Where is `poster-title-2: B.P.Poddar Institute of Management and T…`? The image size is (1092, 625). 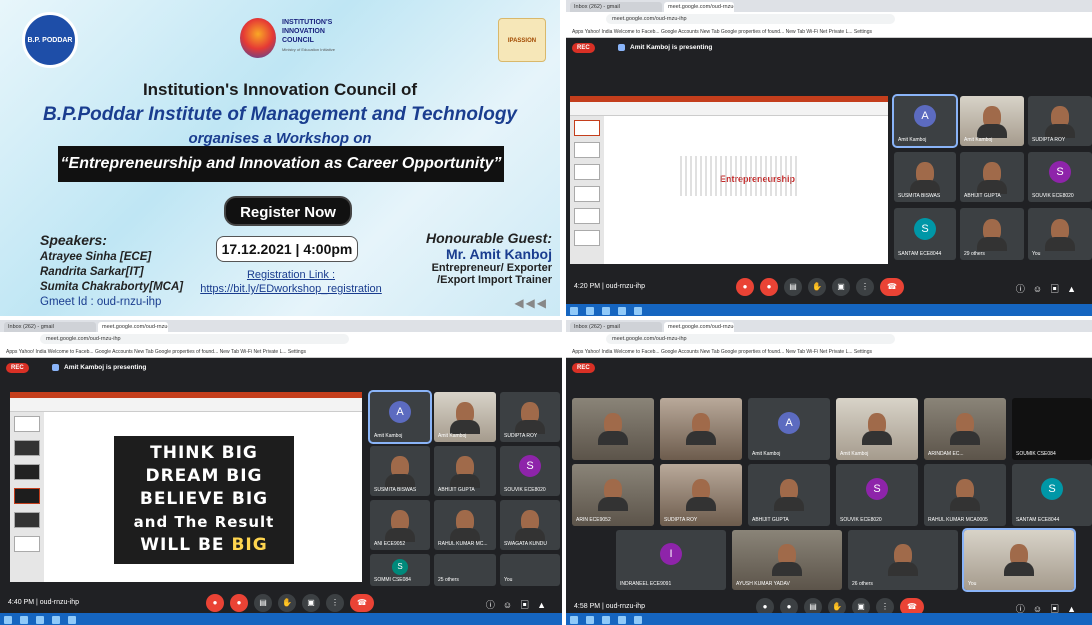 poster-title-2: B.P.Poddar Institute of Management and T… is located at coordinates (280, 114).